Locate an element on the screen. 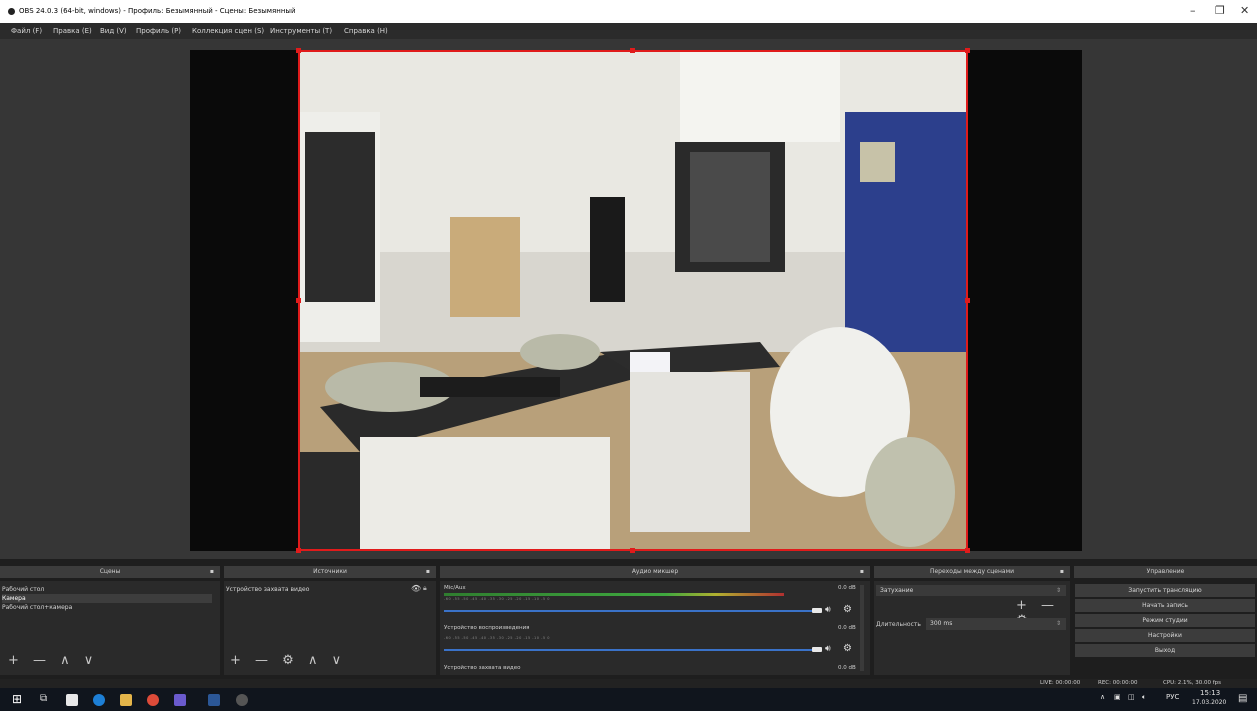  menu-help: Справка (H) is located at coordinates (366, 31).